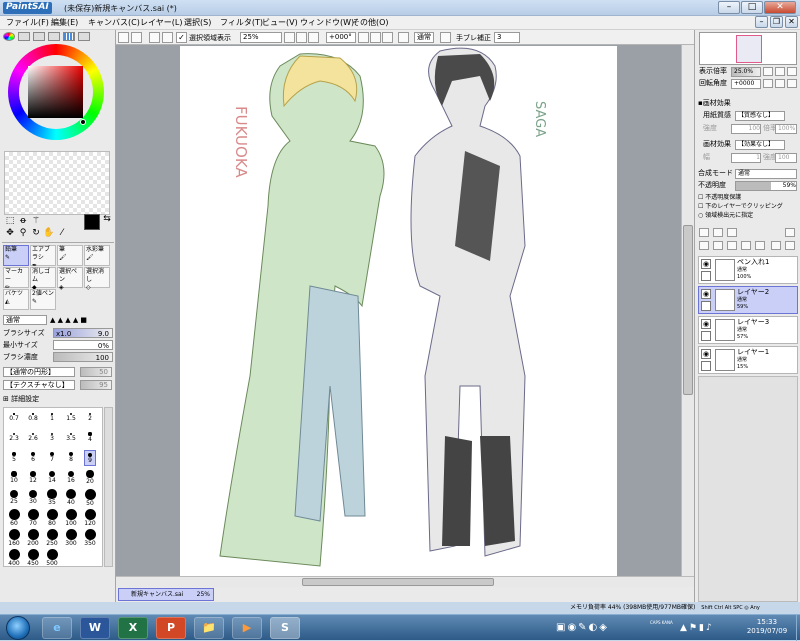 The width and height of the screenshot is (800, 641). Describe the element at coordinates (766, 186) in the screenshot. I see `opacity-slider: 59%` at that location.